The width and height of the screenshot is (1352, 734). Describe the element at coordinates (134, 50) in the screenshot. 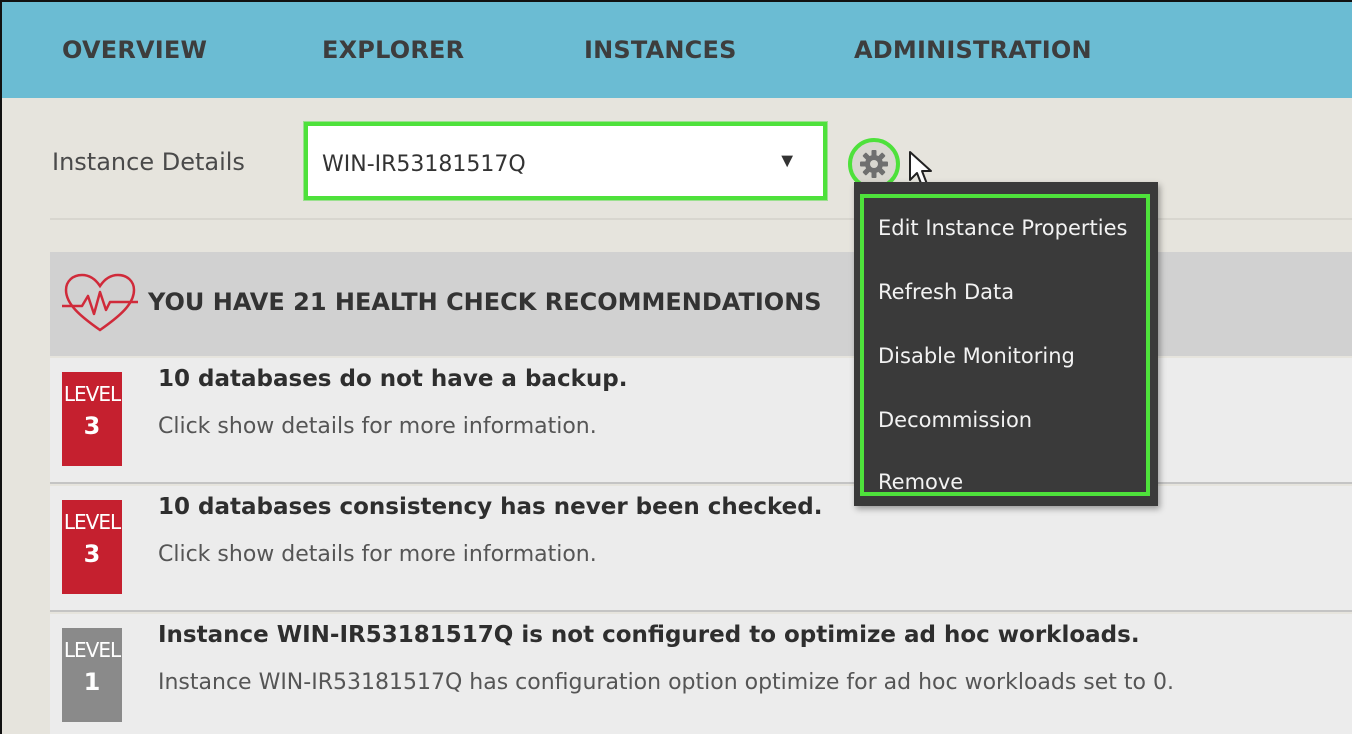

I see `nav-overview: OVERVIEW` at that location.